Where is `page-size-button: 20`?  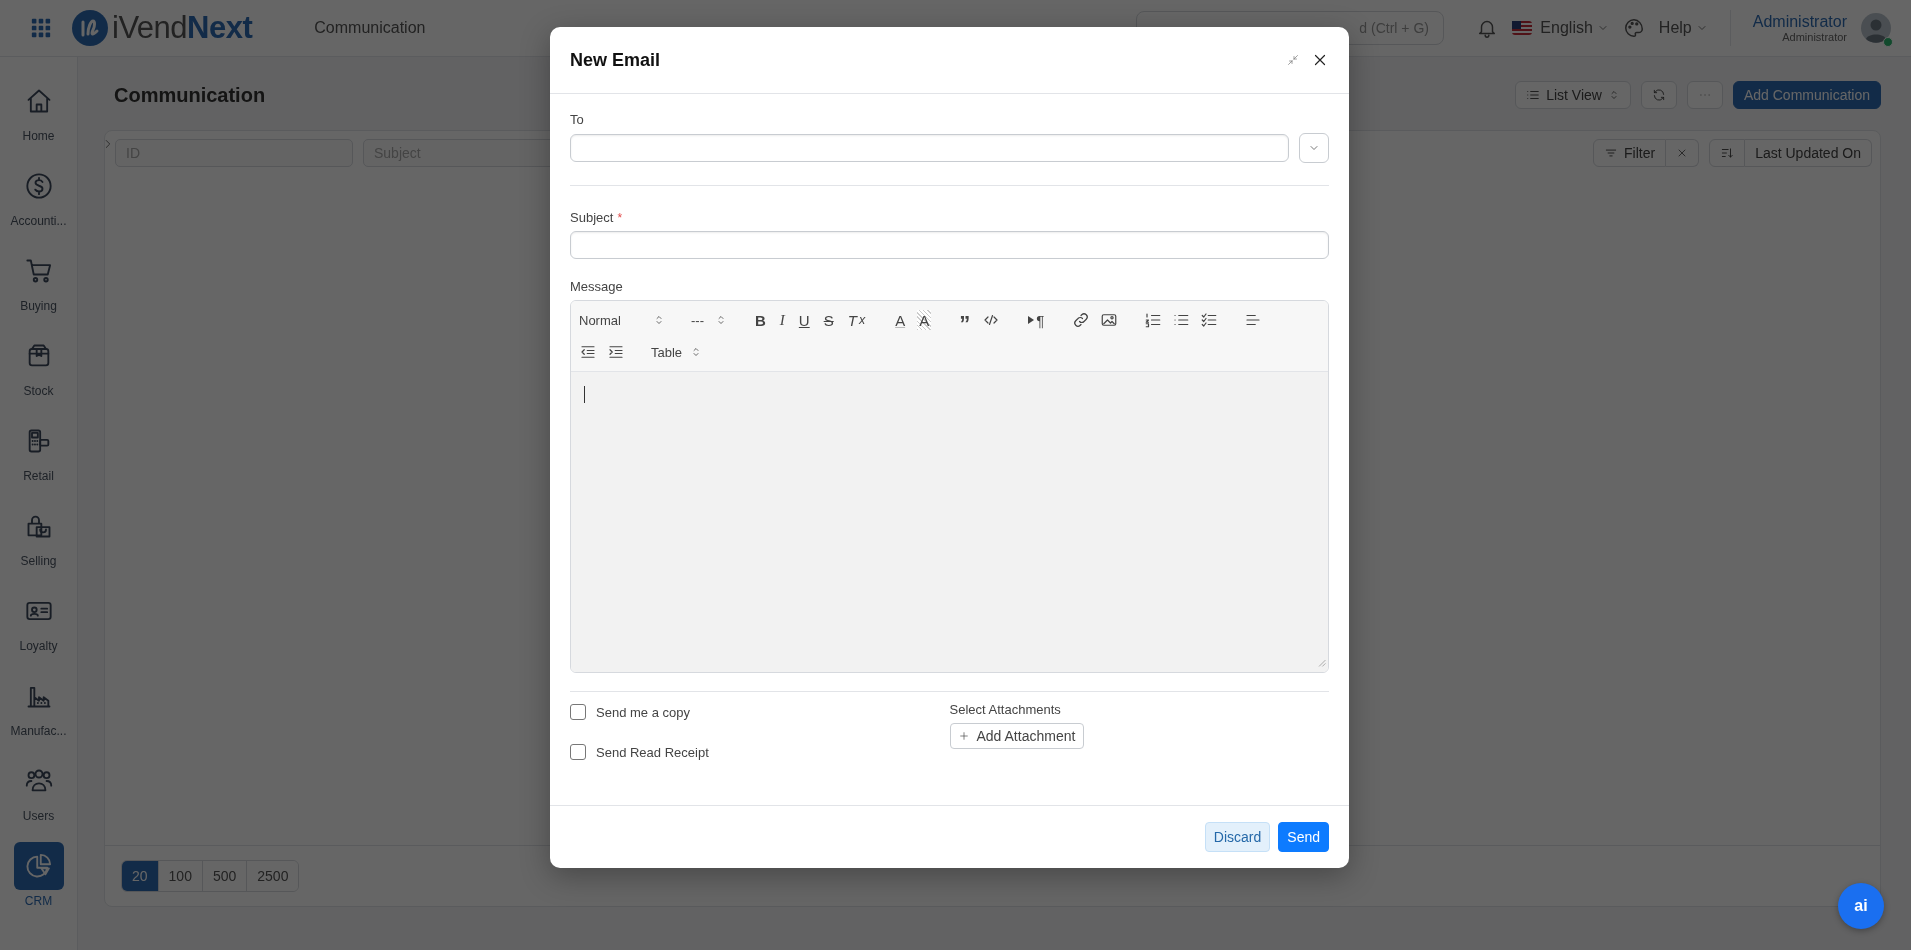 page-size-button: 20 is located at coordinates (140, 876).